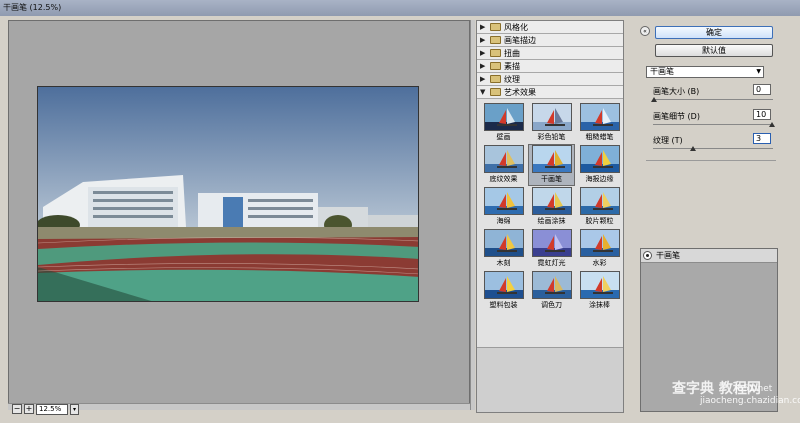 Image resolution: width=800 pixels, height=423 pixels. I want to click on window-title: 干画笔 (12.5%), so click(32, 7).